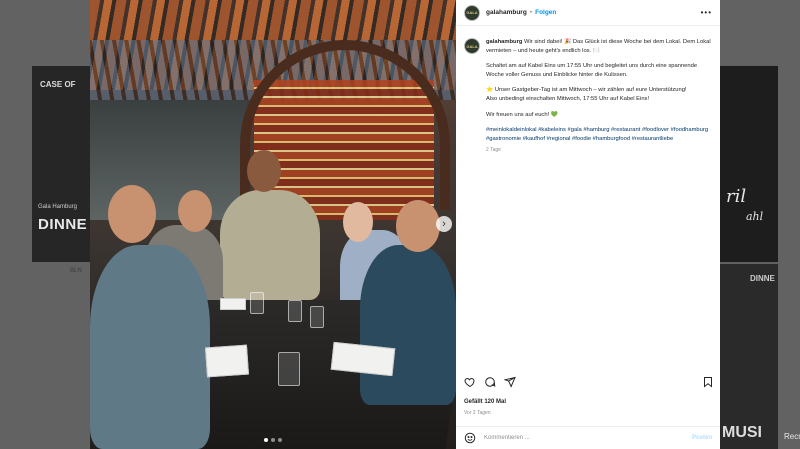 The image size is (800, 449). Describe the element at coordinates (588, 13) in the screenshot. I see `post-header: GALA galahamburg • Folgen •••` at that location.